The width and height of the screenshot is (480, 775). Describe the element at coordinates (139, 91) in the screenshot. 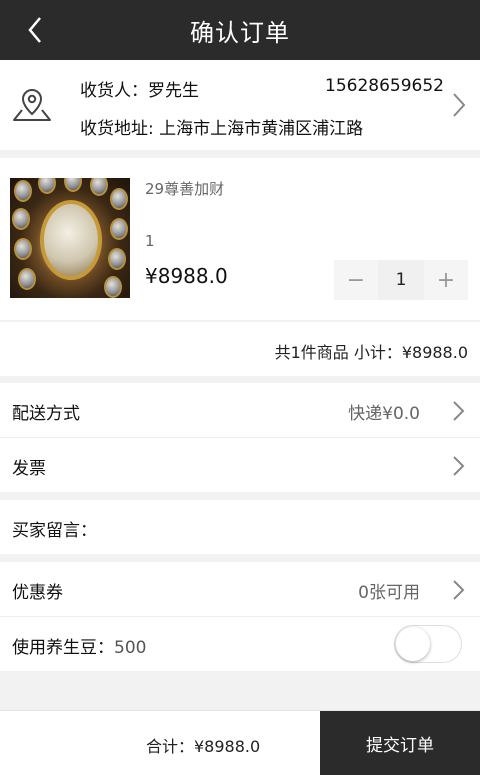

I see `recipient-name: 收货人：罗先生` at that location.